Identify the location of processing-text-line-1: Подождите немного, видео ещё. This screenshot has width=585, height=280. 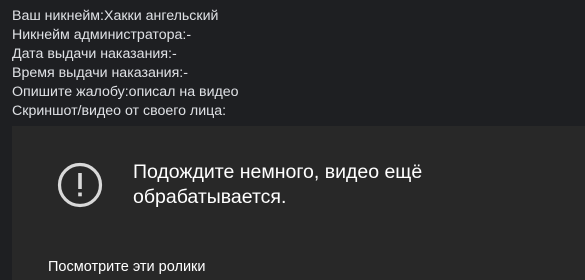
(278, 172).